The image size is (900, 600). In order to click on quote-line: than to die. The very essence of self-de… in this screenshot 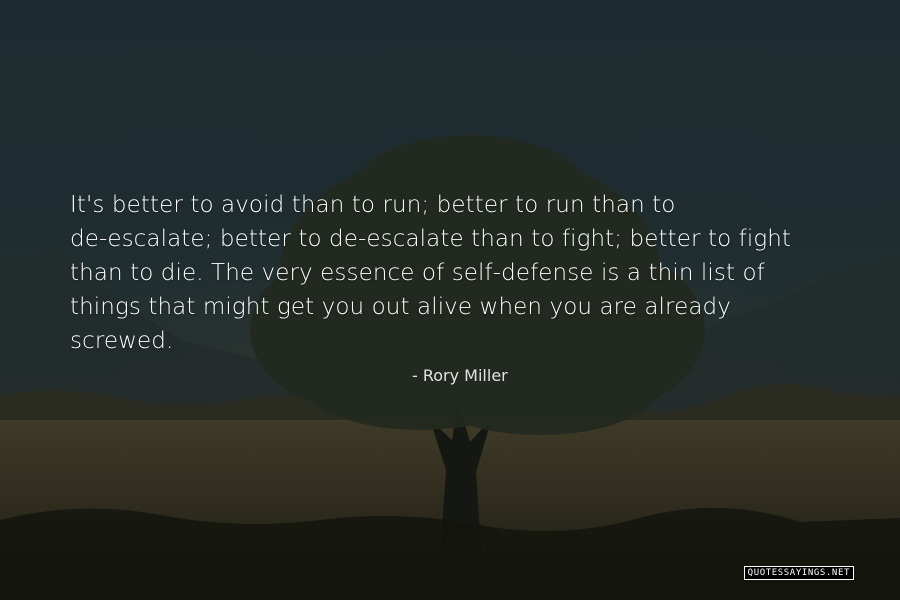, I will do `click(417, 273)`.